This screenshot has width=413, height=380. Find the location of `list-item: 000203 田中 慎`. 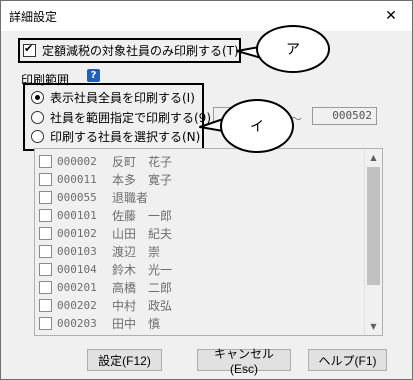

list-item: 000203 田中 慎 is located at coordinates (99, 323).